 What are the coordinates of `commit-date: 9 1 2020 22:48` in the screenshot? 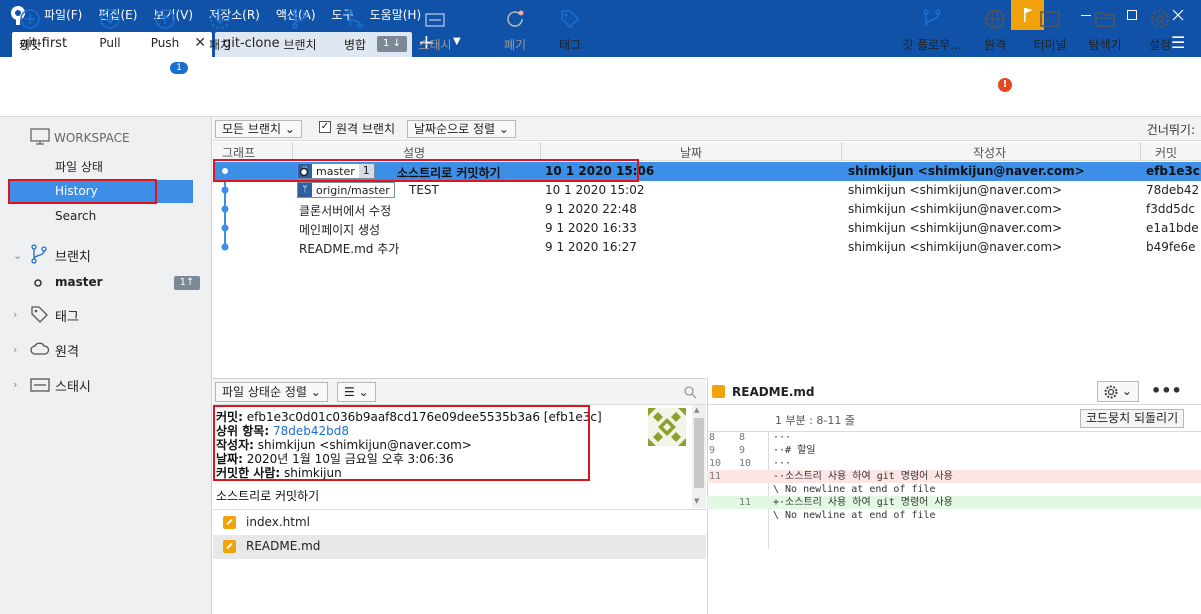 It's located at (591, 209).